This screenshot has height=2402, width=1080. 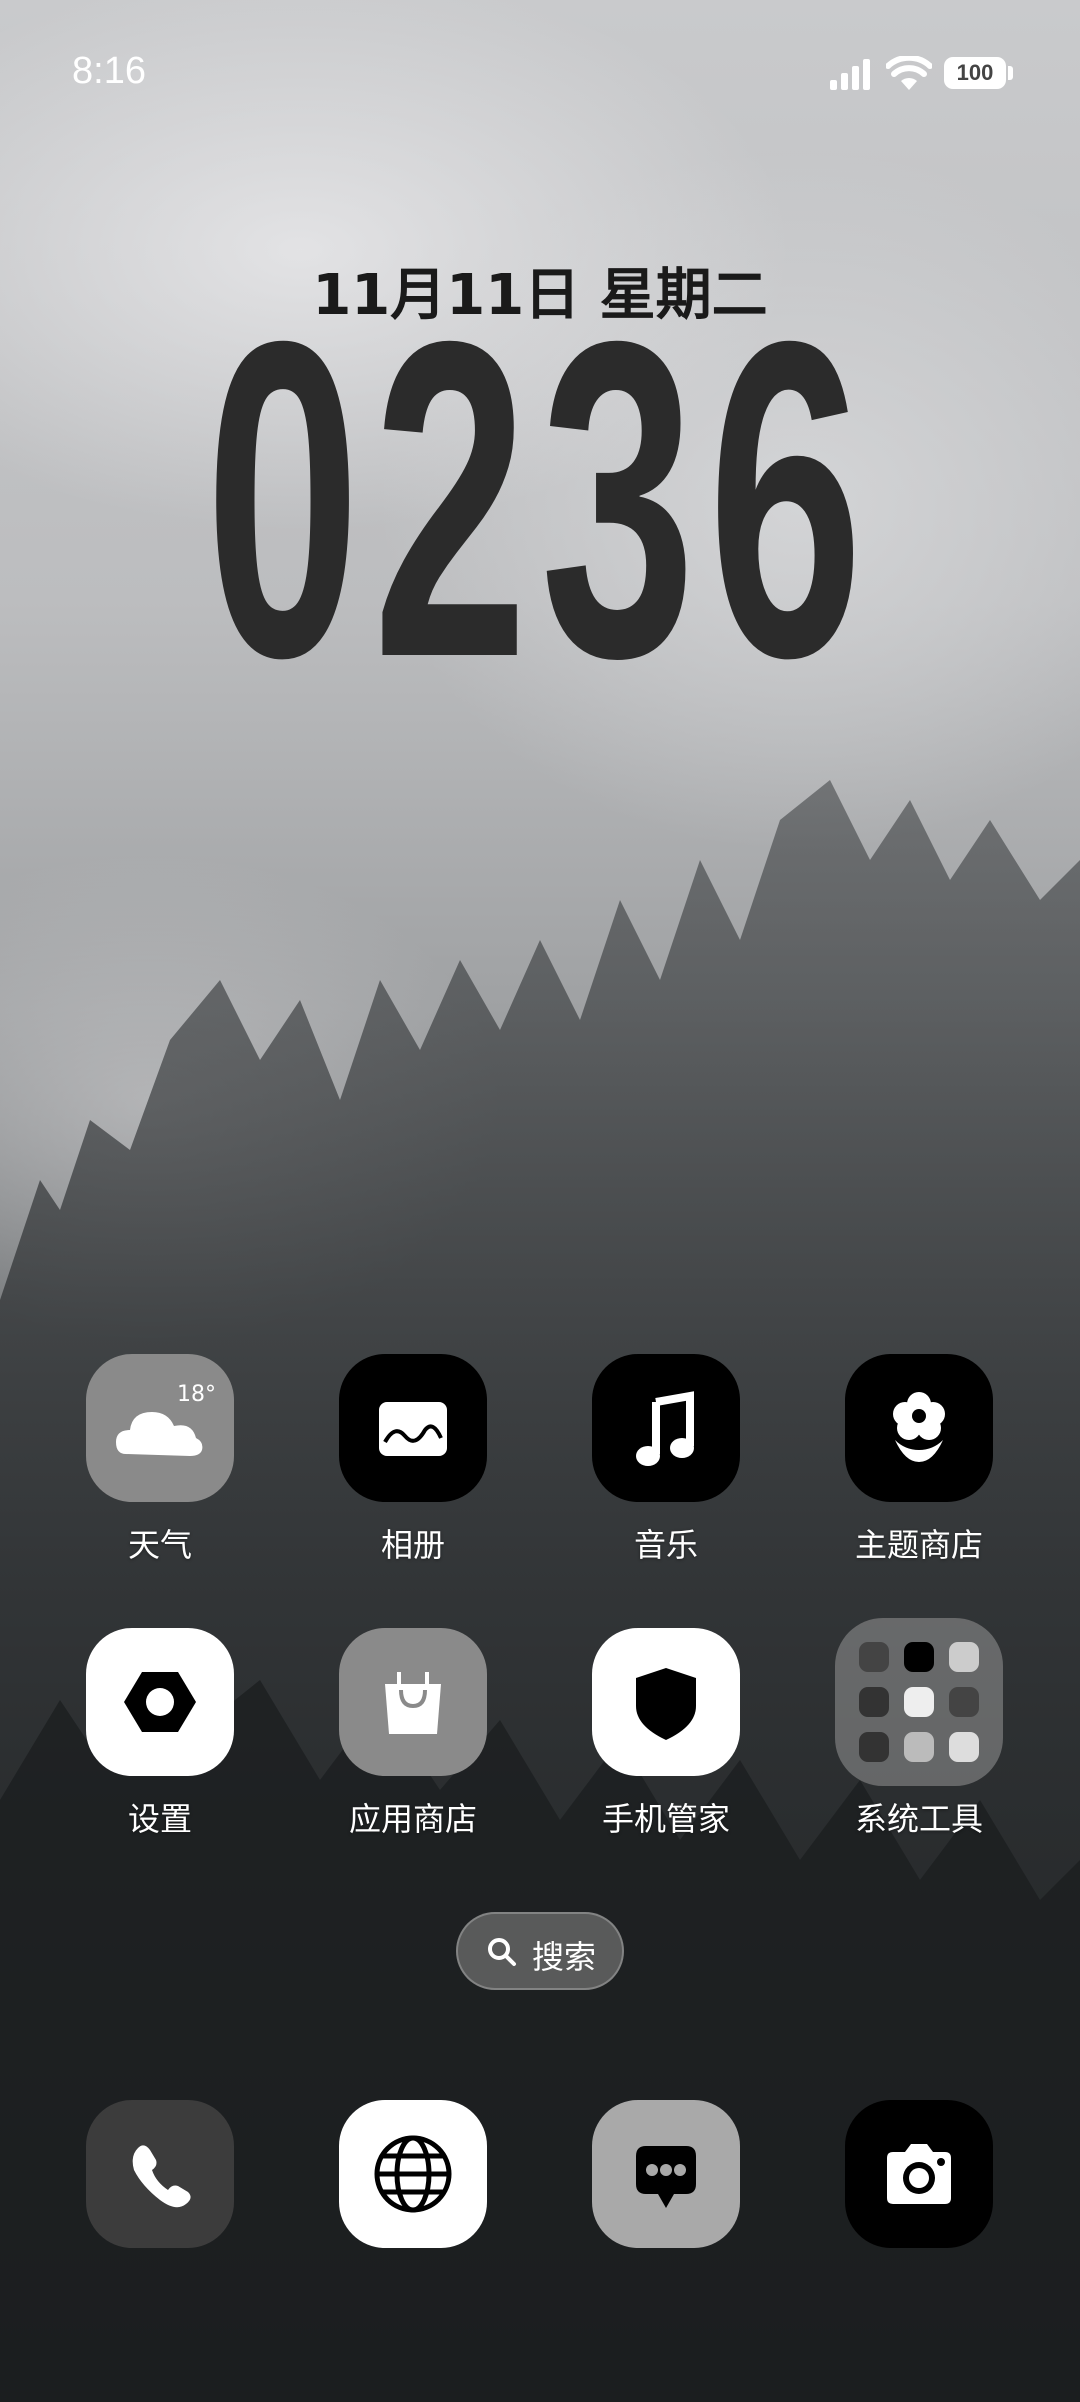 I want to click on dock-messages, so click(x=666, y=2174).